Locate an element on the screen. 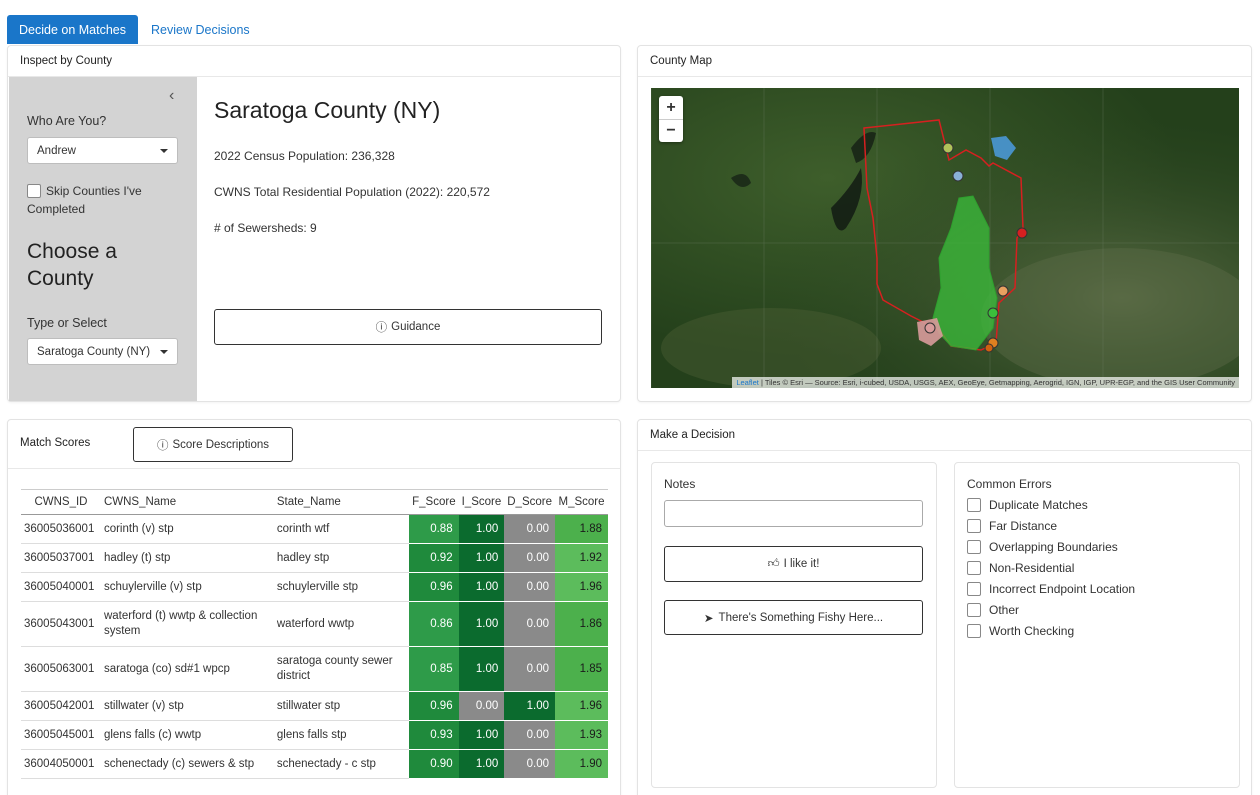 Image resolution: width=1260 pixels, height=795 pixels. zoom-in-button: + is located at coordinates (671, 107).